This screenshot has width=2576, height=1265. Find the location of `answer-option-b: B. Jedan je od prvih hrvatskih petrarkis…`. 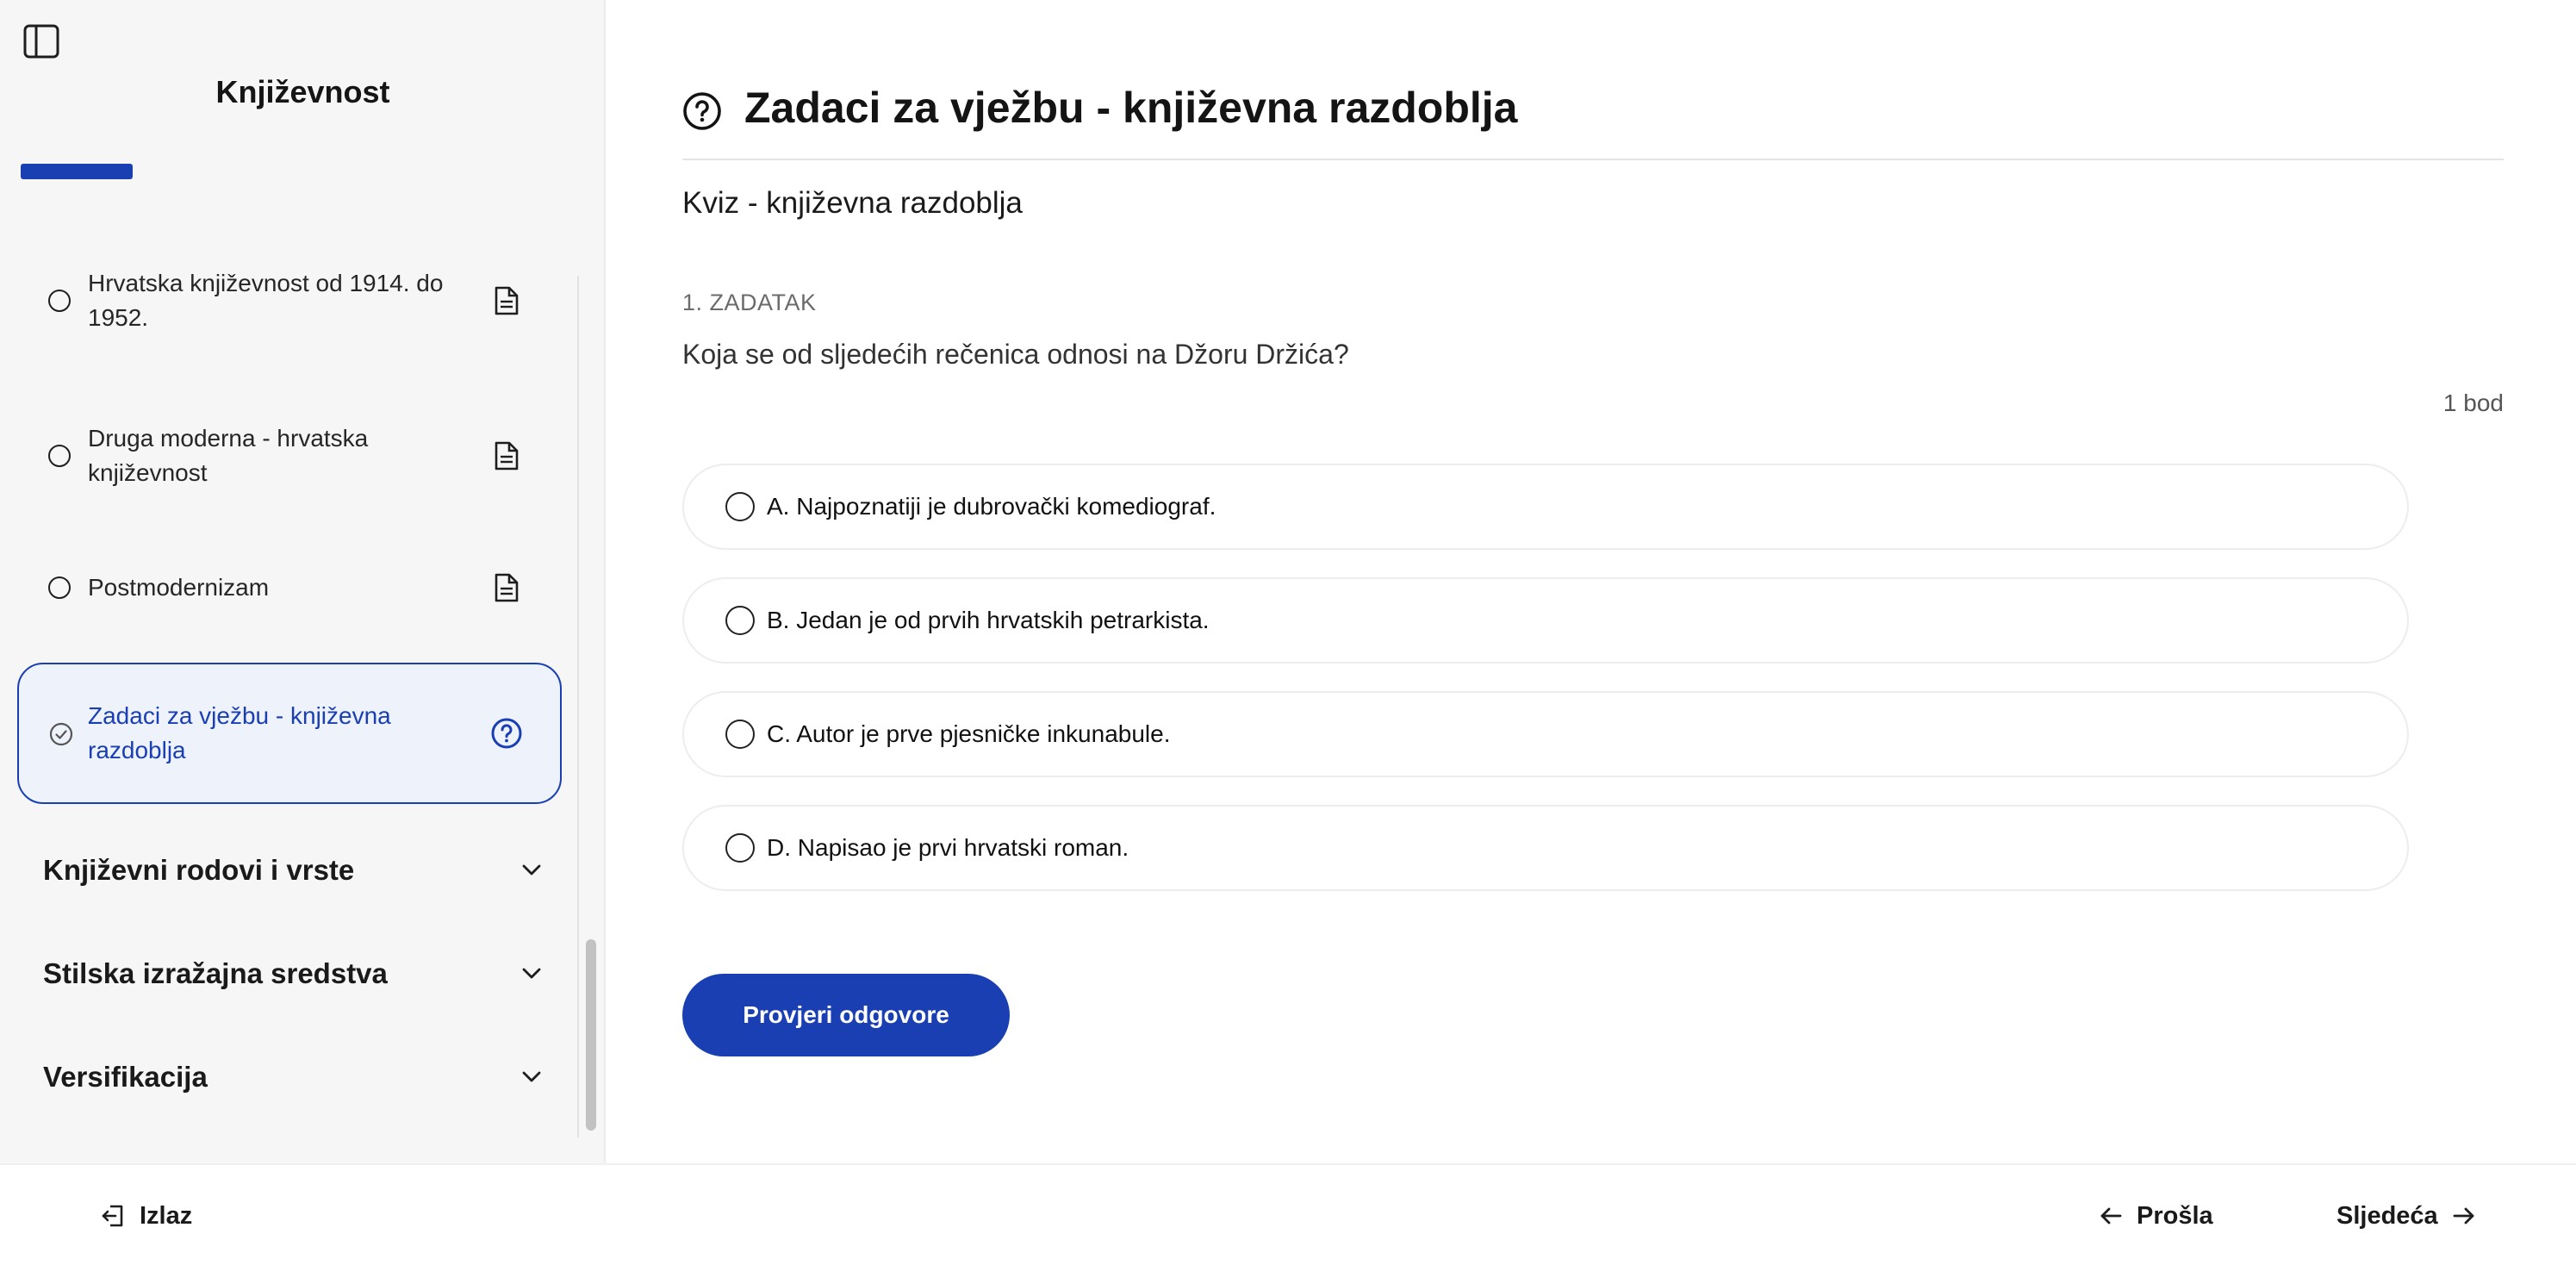

answer-option-b: B. Jedan je od prvih hrvatskih petrarkis… is located at coordinates (1546, 620).